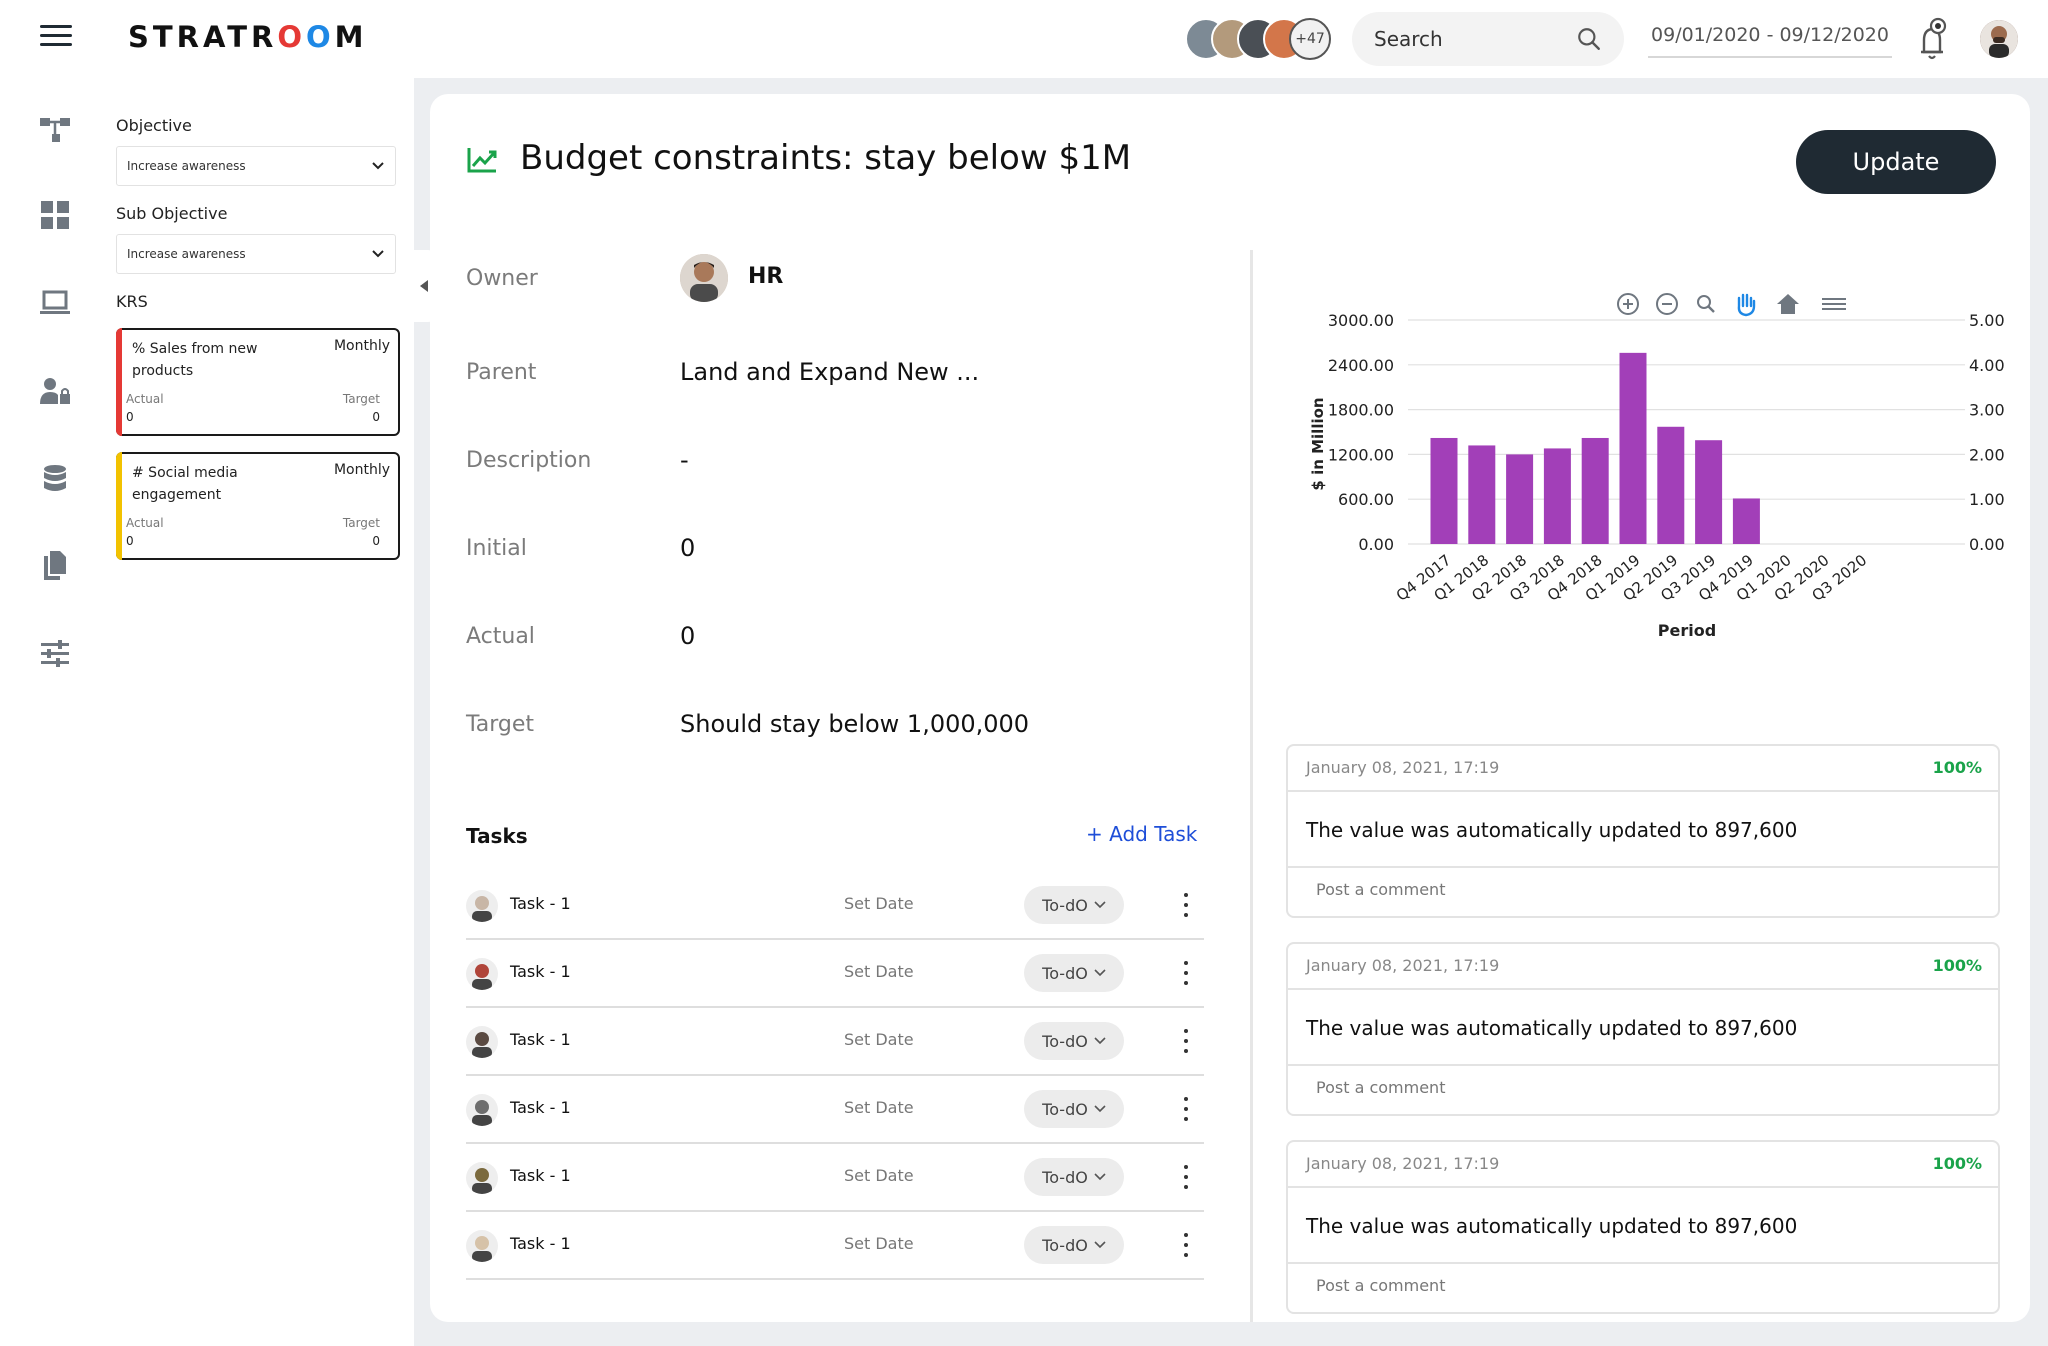 This screenshot has width=2048, height=1346. Describe the element at coordinates (55, 303) in the screenshot. I see `laptop-icon` at that location.